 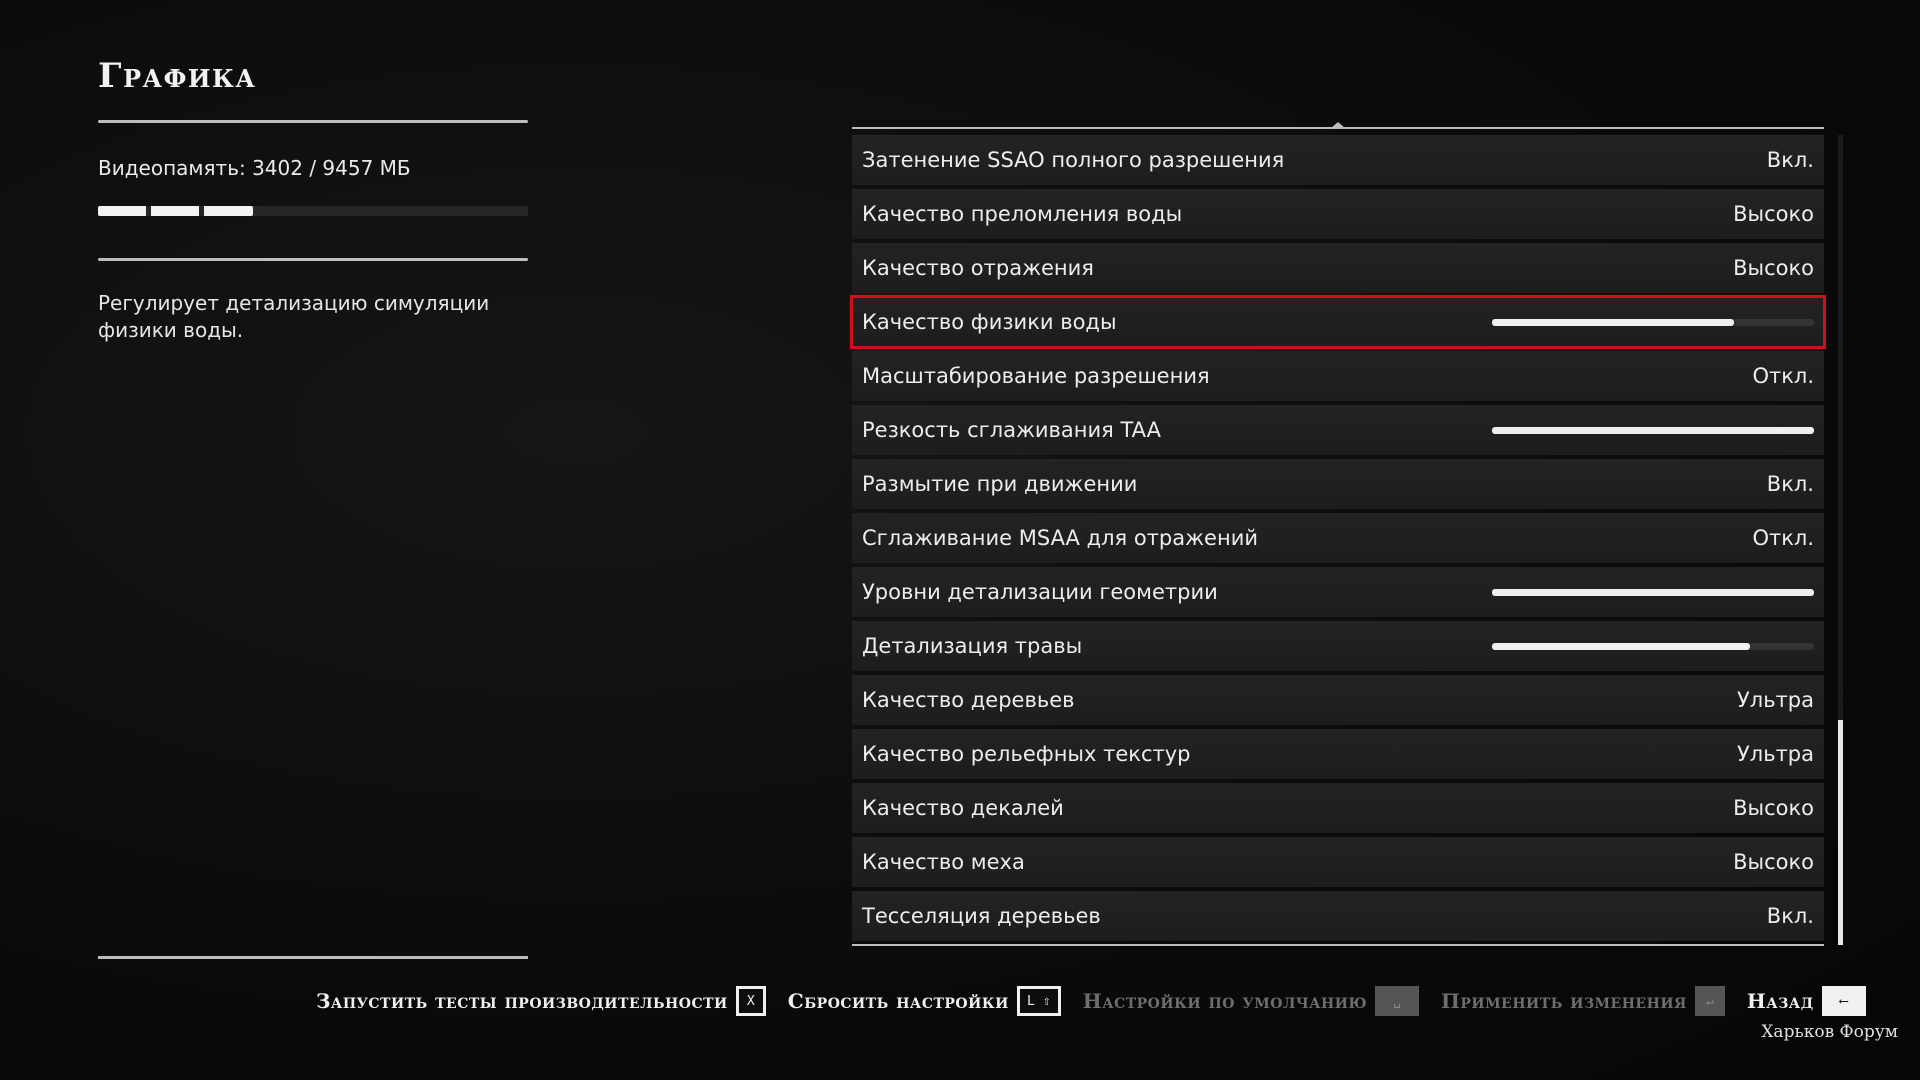 I want to click on run-benchmark-button: Запустить тесты производительности X, so click(x=541, y=1001).